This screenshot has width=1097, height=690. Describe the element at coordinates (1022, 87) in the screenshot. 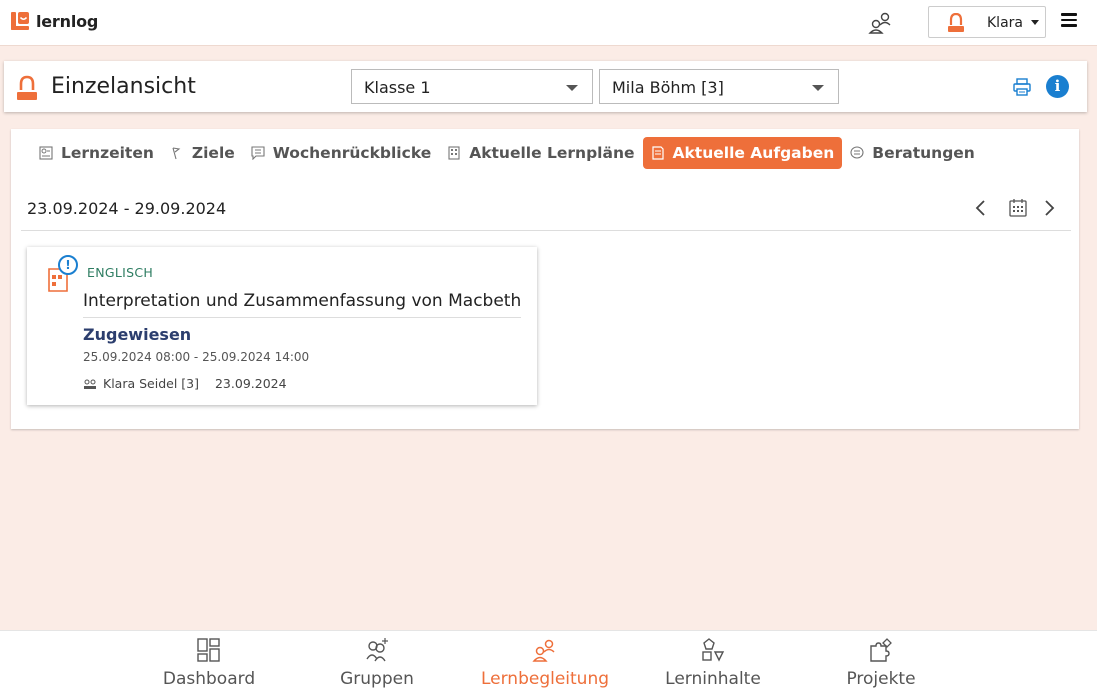

I see `printer-icon` at that location.